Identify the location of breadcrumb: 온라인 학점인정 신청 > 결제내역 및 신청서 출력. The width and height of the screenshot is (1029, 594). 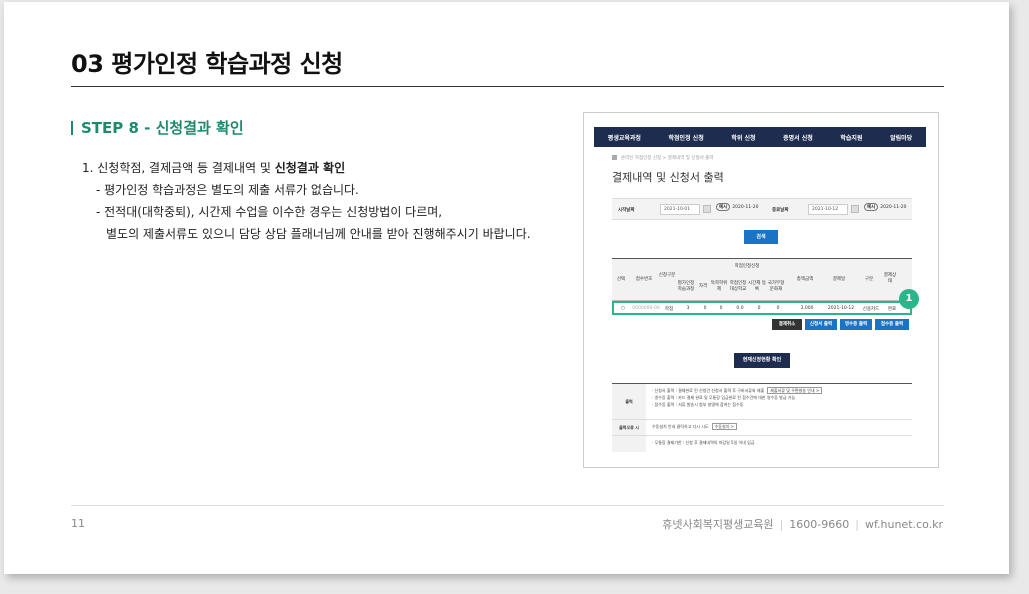
(662, 158).